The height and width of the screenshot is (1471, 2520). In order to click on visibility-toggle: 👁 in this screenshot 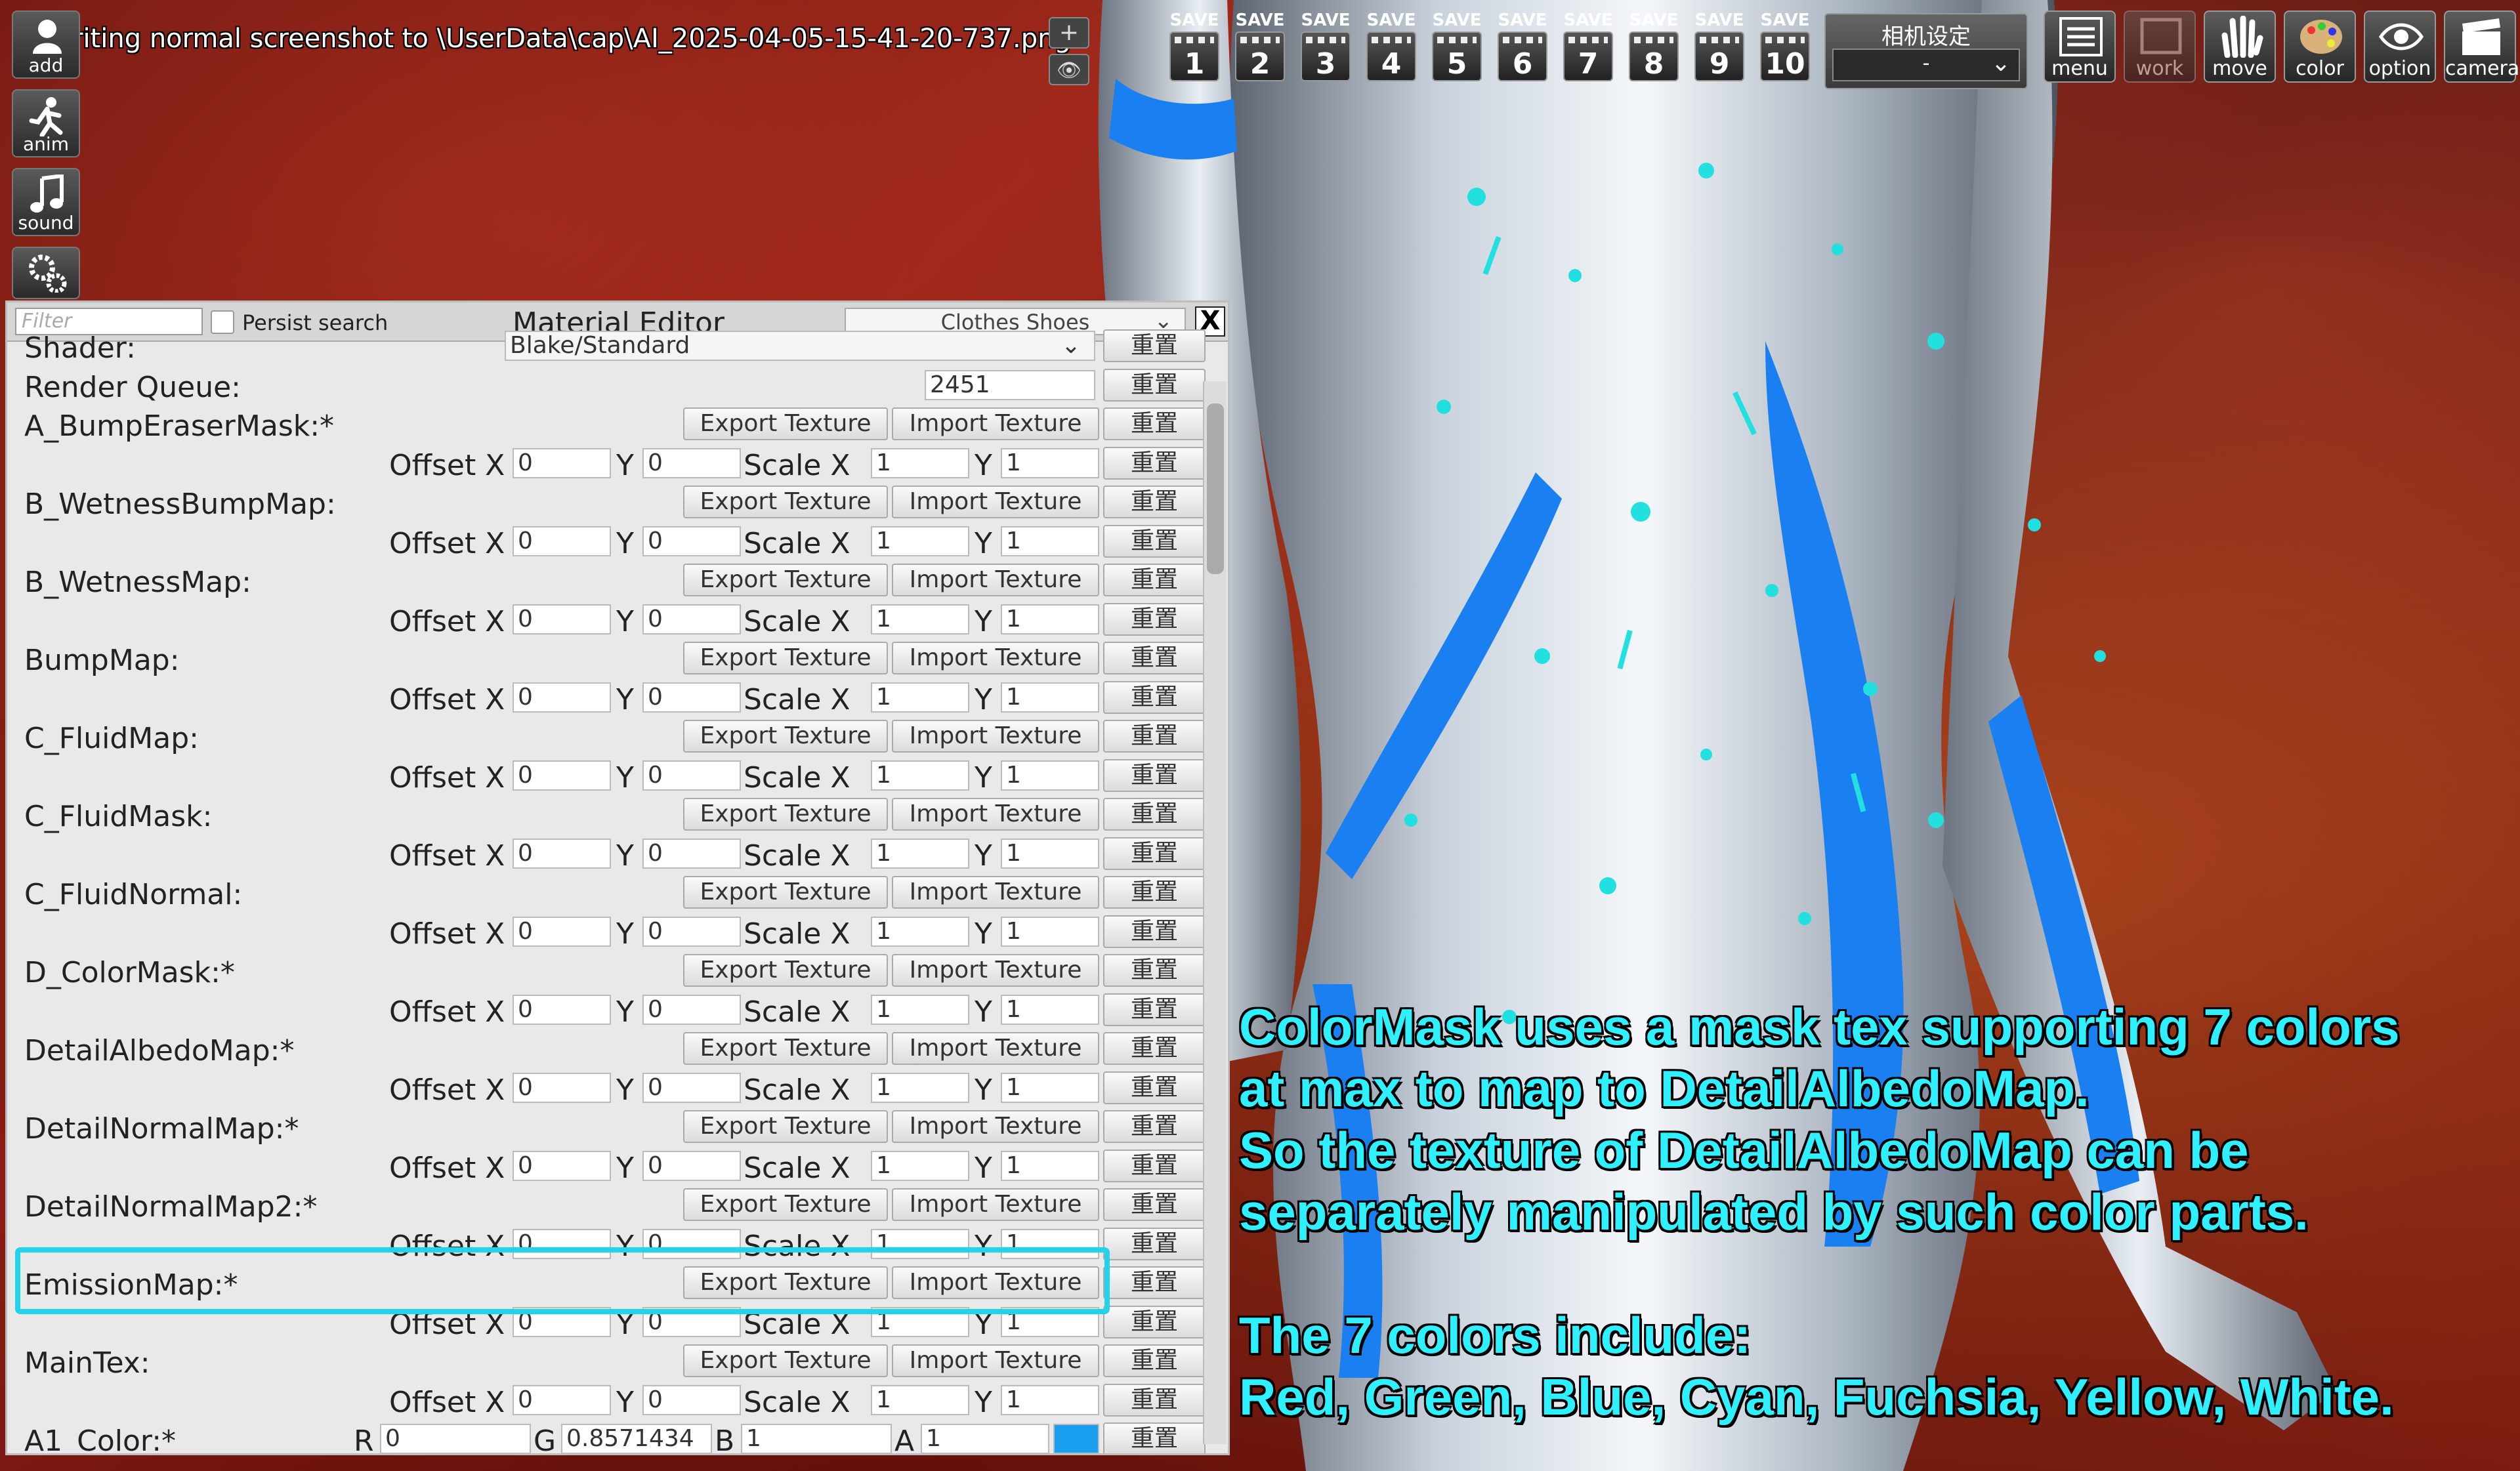, I will do `click(1069, 69)`.